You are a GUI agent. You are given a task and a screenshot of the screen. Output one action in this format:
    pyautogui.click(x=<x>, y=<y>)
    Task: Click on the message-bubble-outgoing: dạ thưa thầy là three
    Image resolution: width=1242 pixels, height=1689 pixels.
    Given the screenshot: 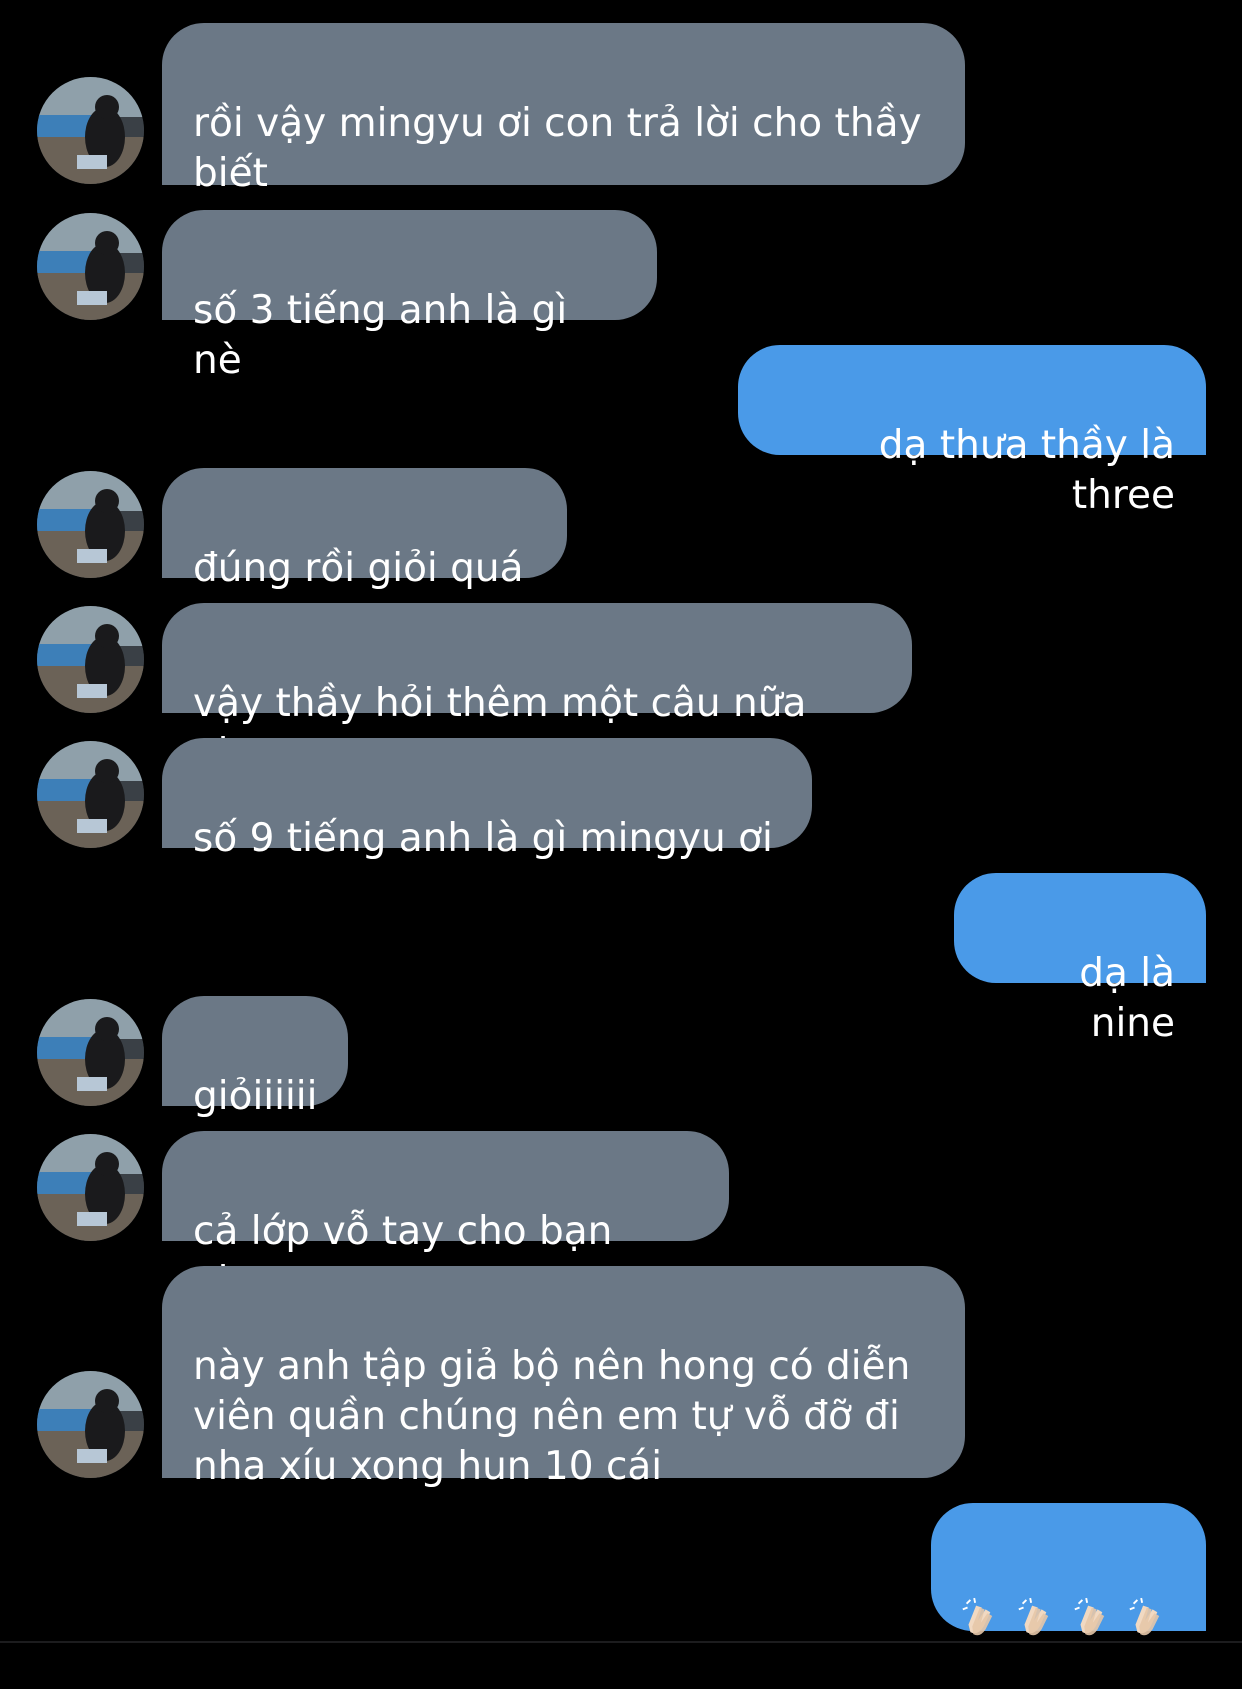 What is the action you would take?
    pyautogui.click(x=972, y=431)
    